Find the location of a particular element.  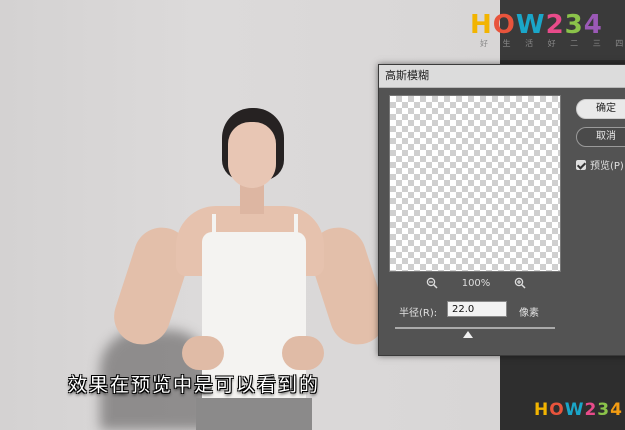

radius-slider-track is located at coordinates (475, 328).